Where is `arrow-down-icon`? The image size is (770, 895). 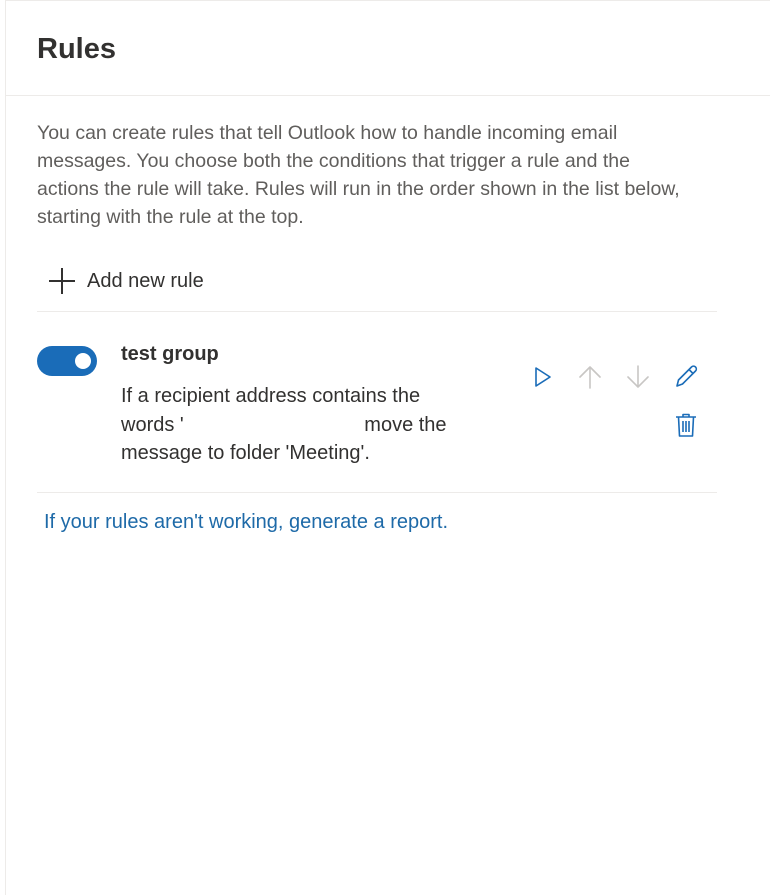 arrow-down-icon is located at coordinates (638, 376).